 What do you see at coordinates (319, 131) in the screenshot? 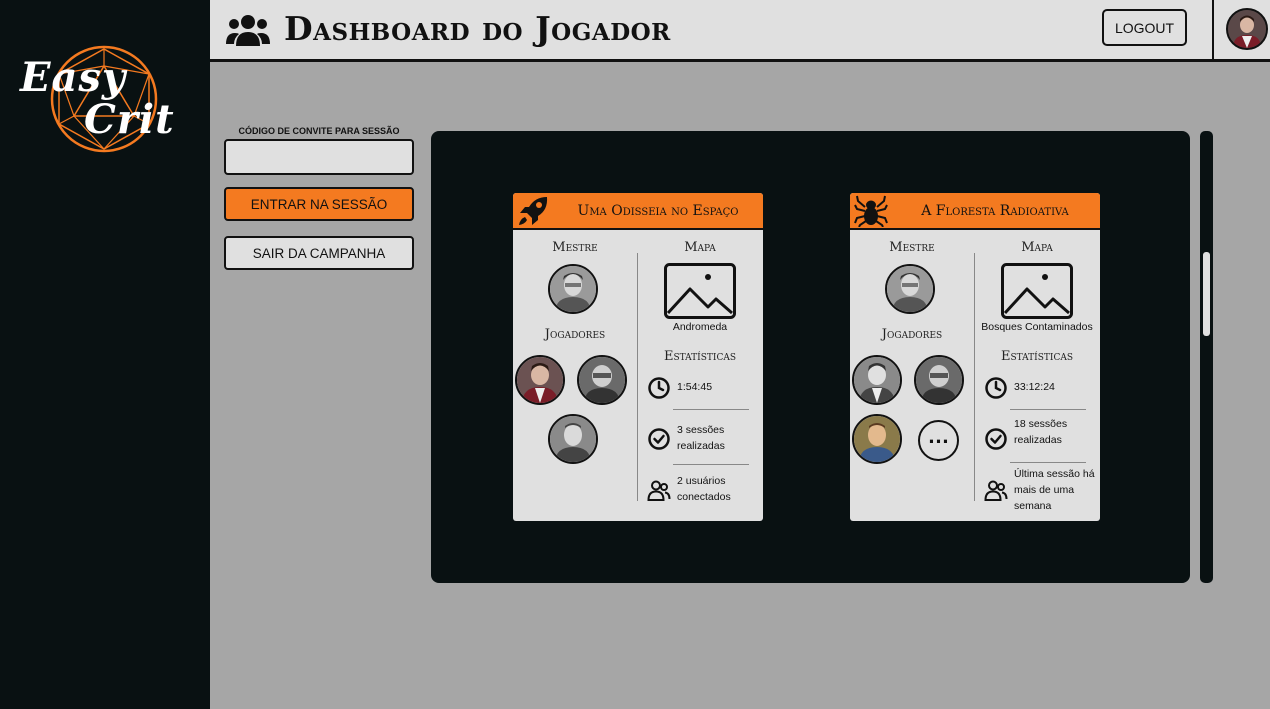
I see `invite-code-label: CÓDIGO DE CONVITE PARA SESSÃO` at bounding box center [319, 131].